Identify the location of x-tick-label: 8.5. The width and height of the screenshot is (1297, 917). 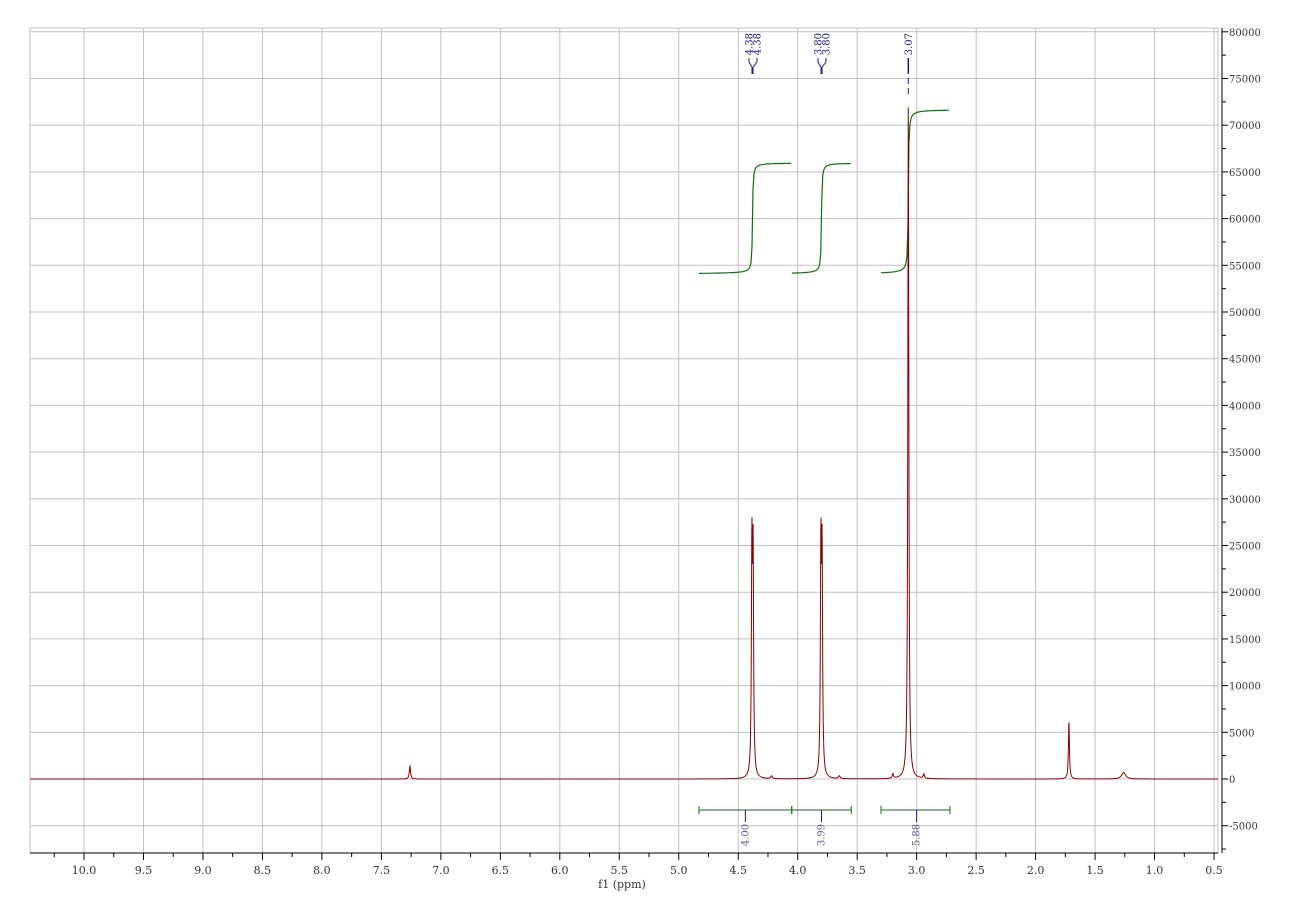
(263, 870).